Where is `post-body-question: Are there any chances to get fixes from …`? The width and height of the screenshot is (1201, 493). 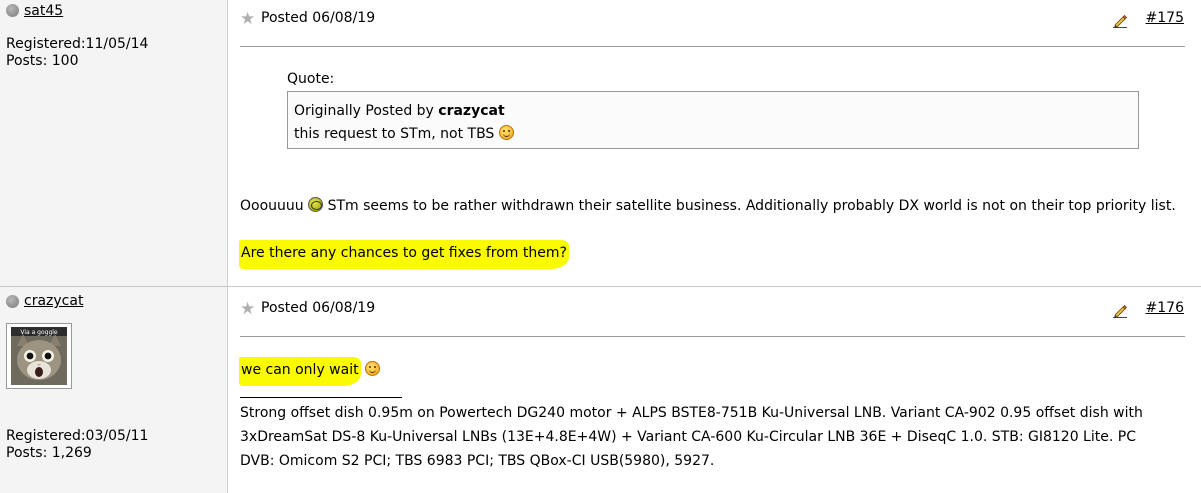
post-body-question: Are there any chances to get fixes from … is located at coordinates (404, 254).